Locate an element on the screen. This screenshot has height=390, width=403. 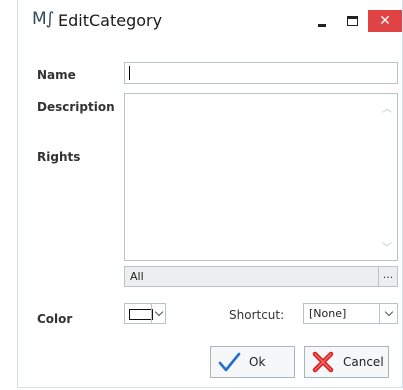
cancel-button: Cancel is located at coordinates (346, 362).